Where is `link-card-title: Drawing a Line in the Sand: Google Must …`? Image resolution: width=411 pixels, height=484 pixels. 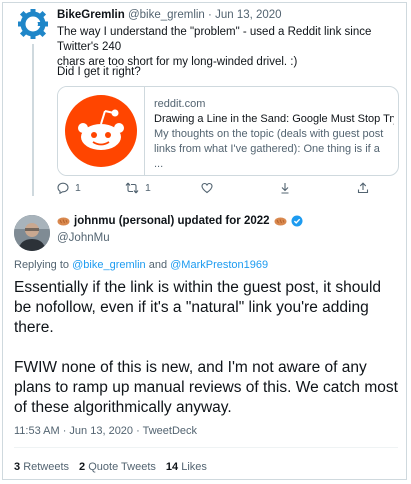
link-card-title: Drawing a Line in the Sand: Google Must … is located at coordinates (274, 119).